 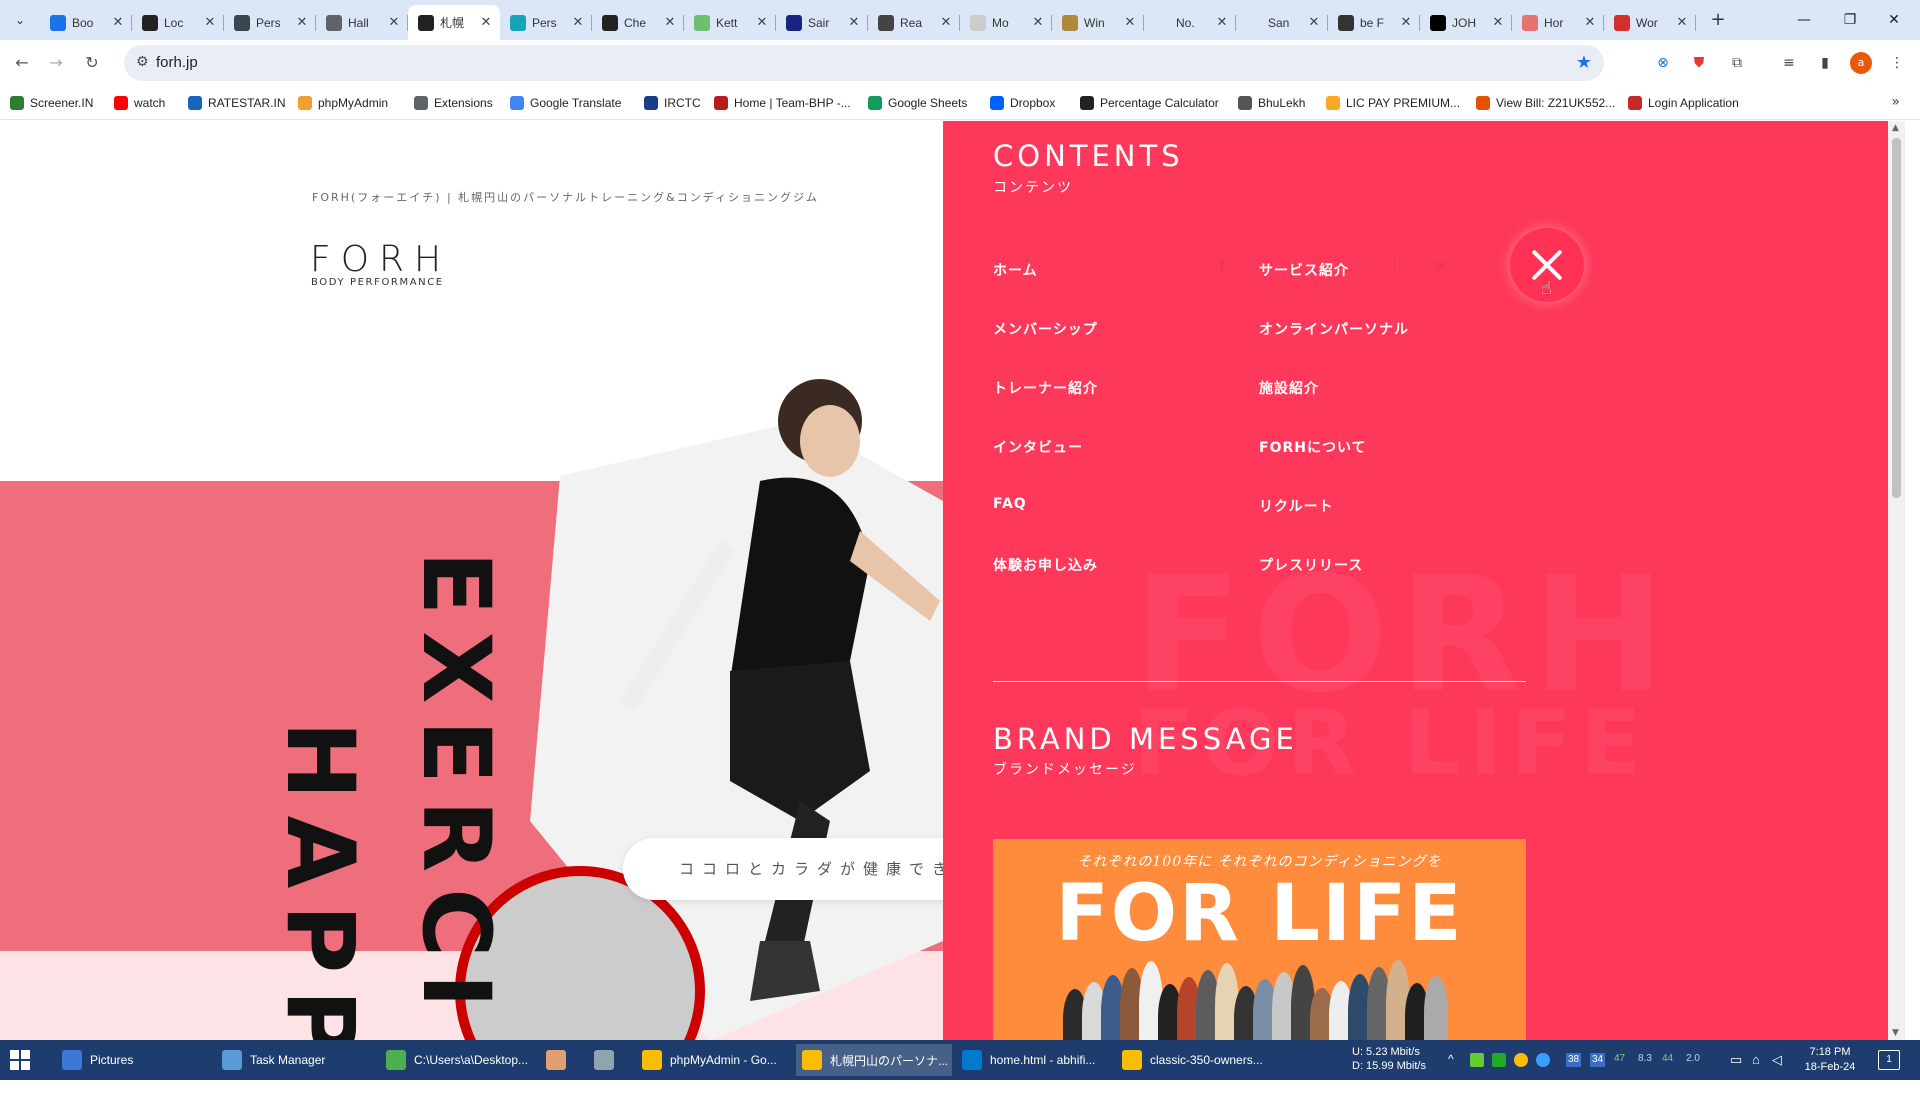 I want to click on mail-icon: ✉, so click(x=1441, y=266).